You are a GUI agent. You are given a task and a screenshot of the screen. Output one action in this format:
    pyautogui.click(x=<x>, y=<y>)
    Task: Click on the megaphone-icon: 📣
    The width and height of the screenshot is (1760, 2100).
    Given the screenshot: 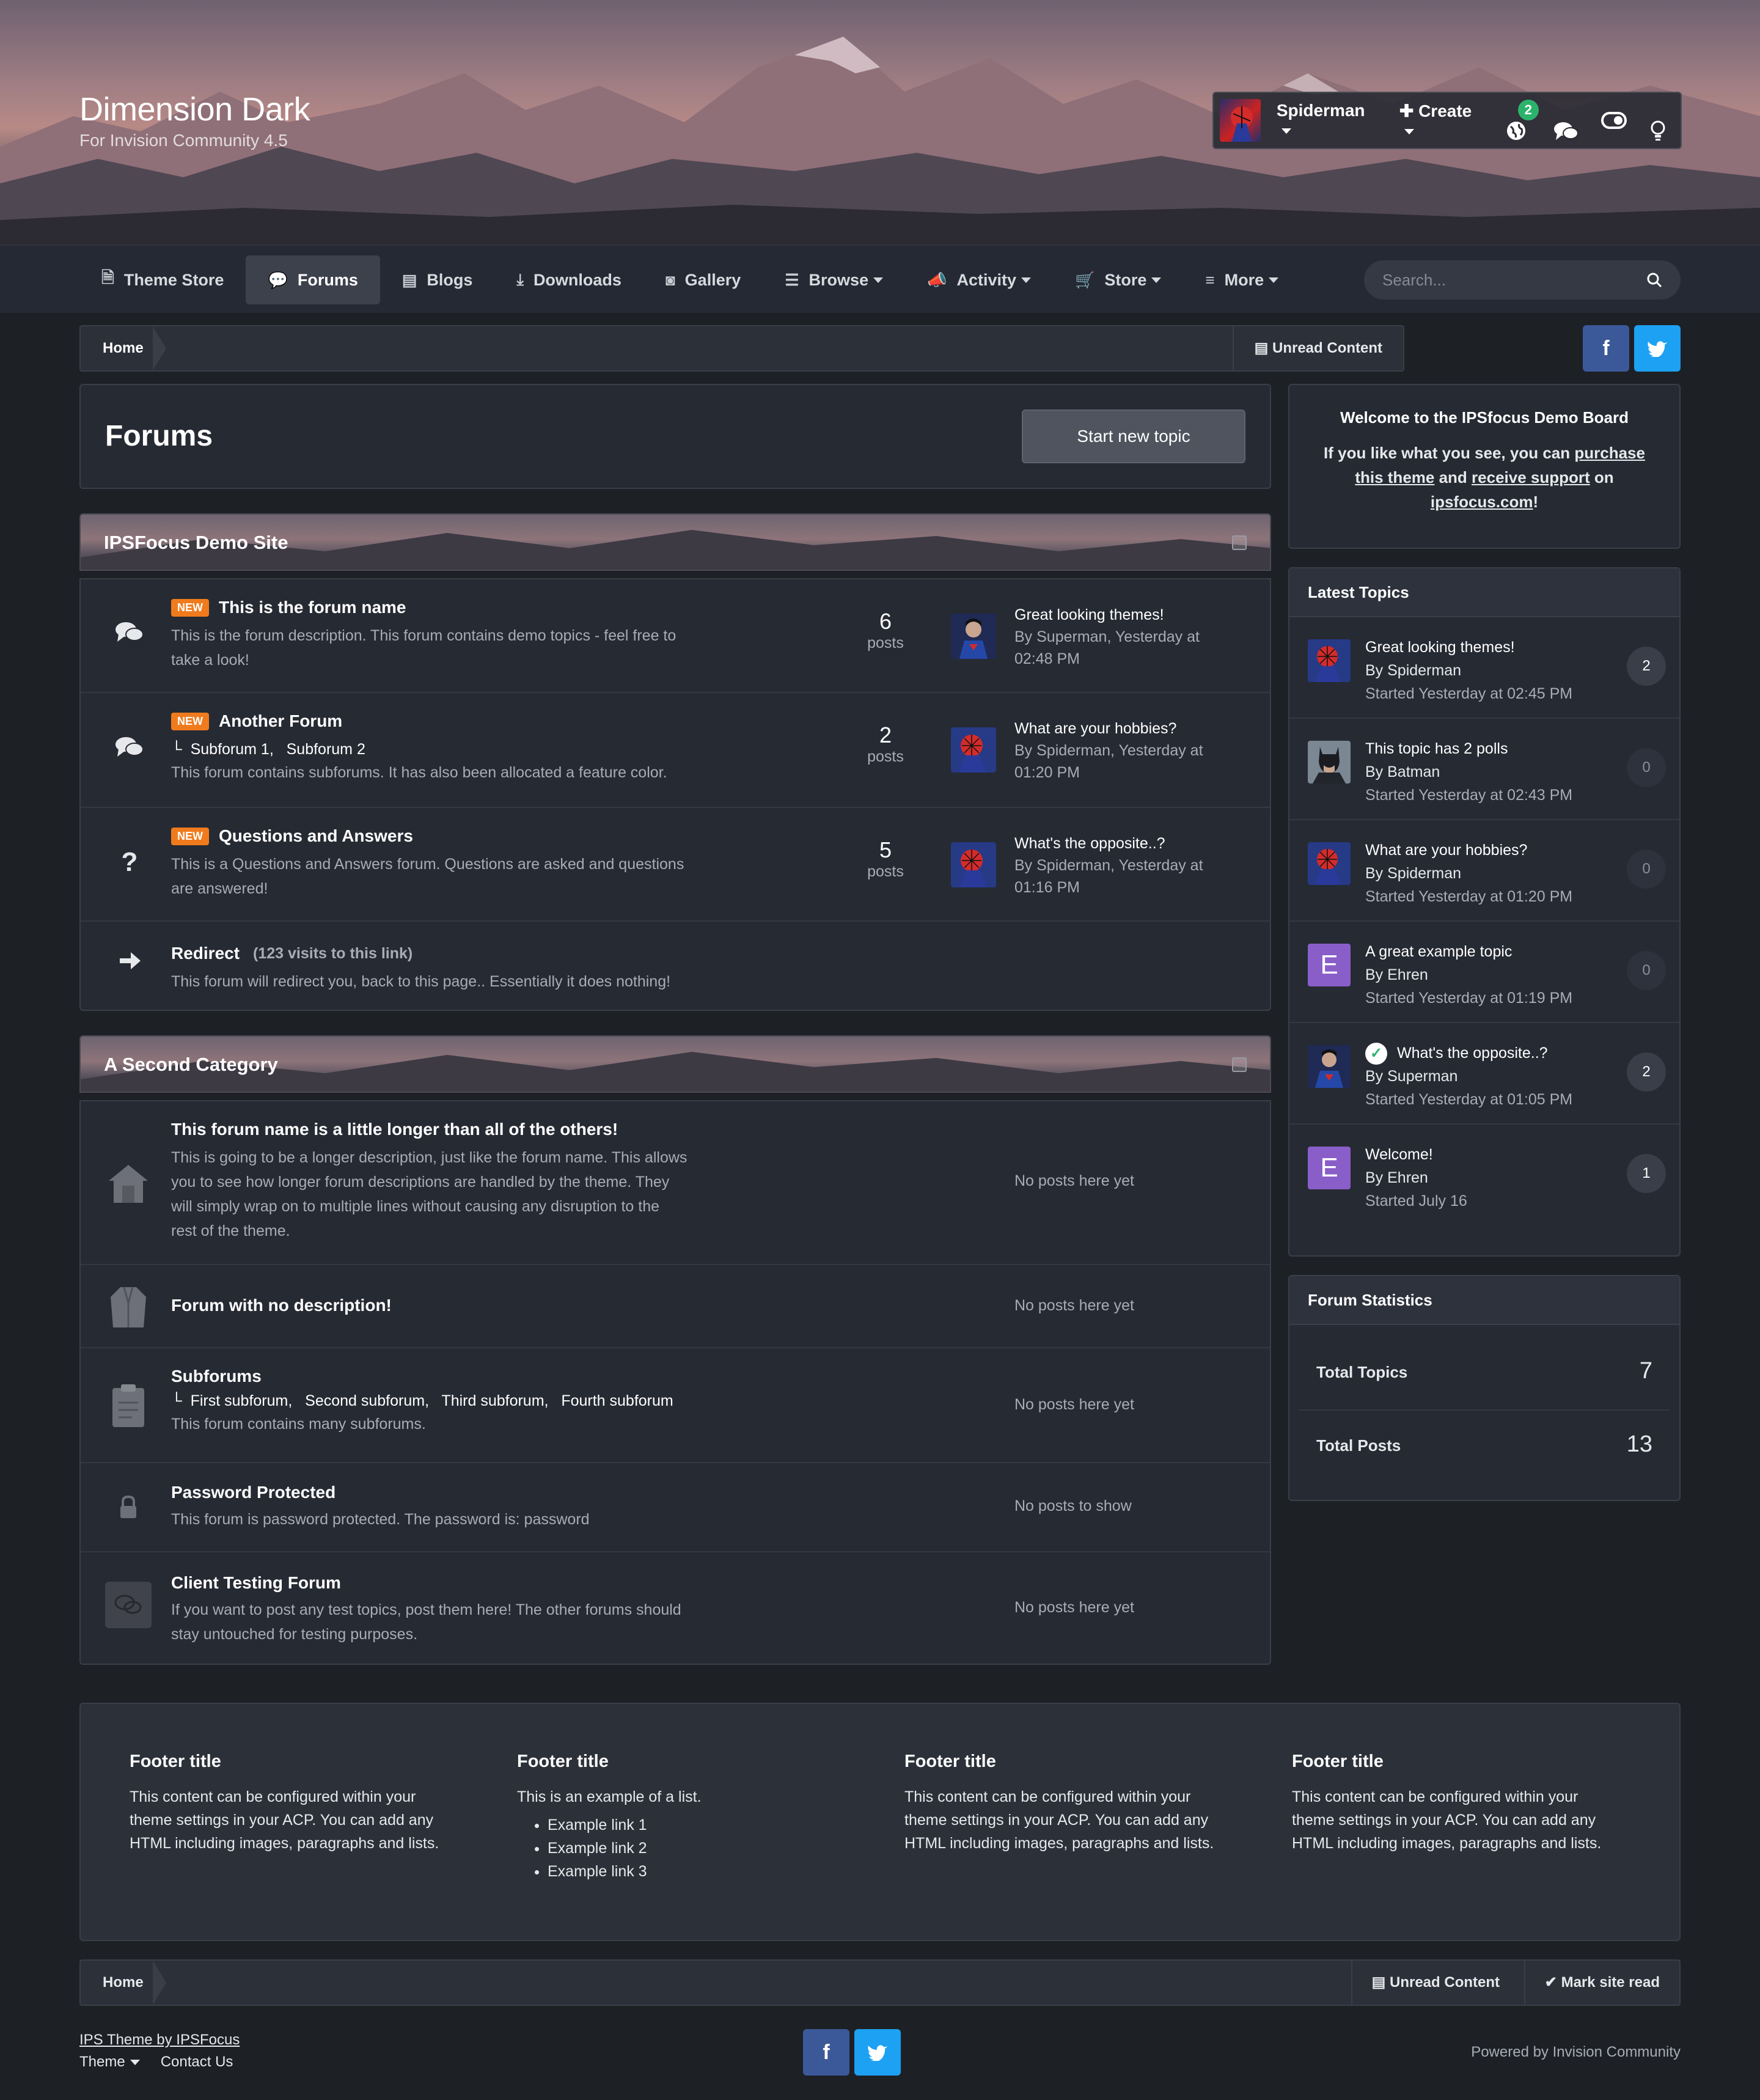 What is the action you would take?
    pyautogui.click(x=937, y=279)
    